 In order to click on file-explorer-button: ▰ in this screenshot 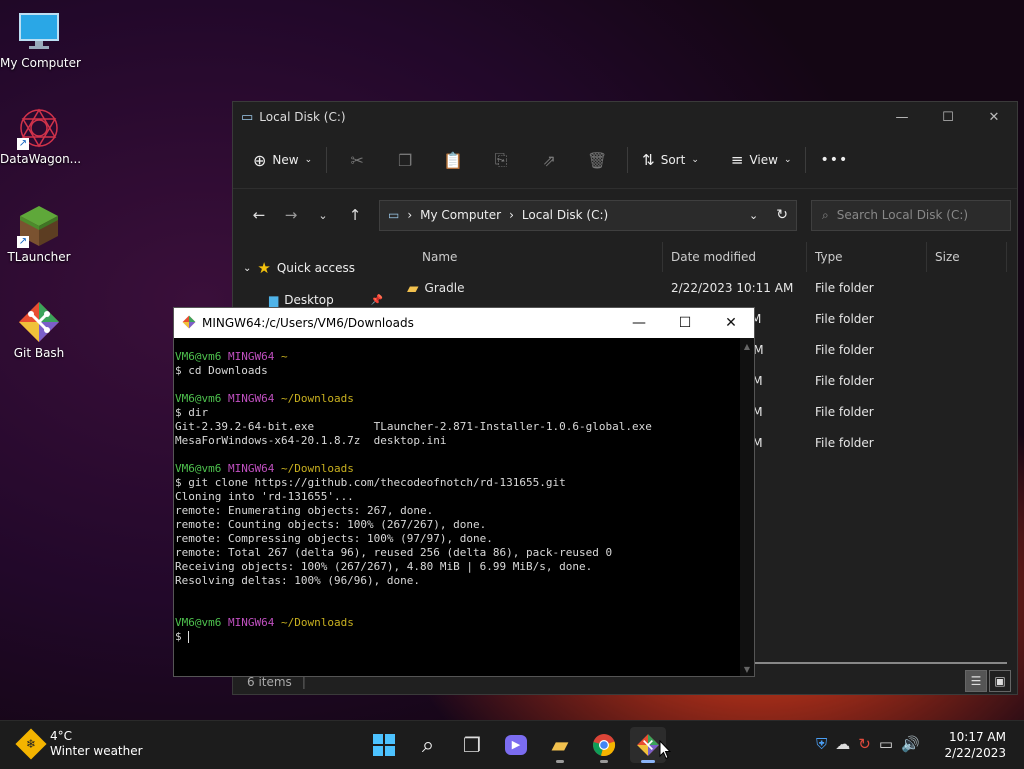, I will do `click(560, 745)`.